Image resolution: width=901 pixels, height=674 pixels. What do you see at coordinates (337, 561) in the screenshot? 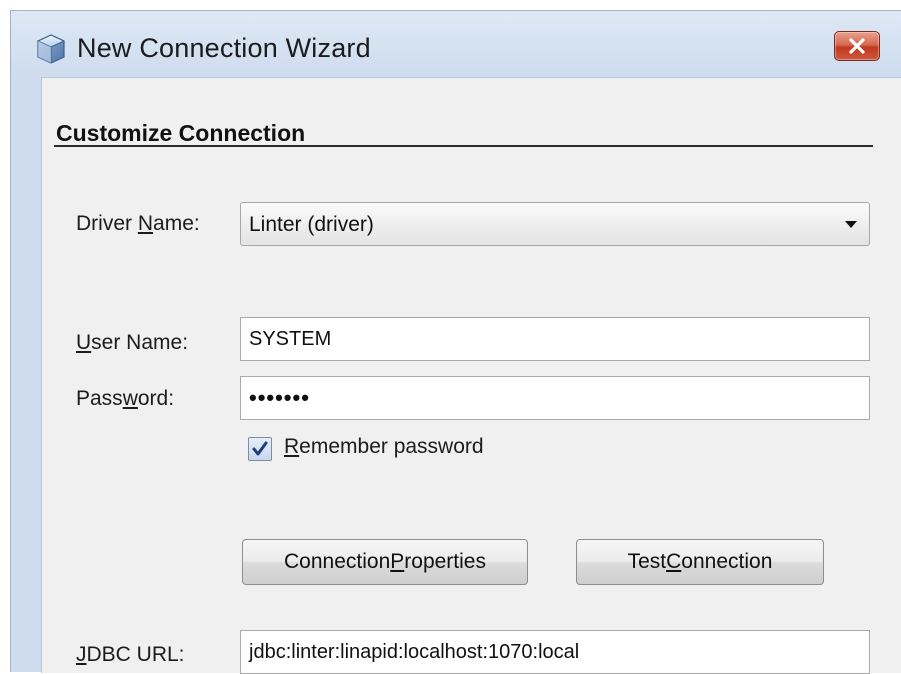
I see `connection-properties-label-prefix: Connection` at bounding box center [337, 561].